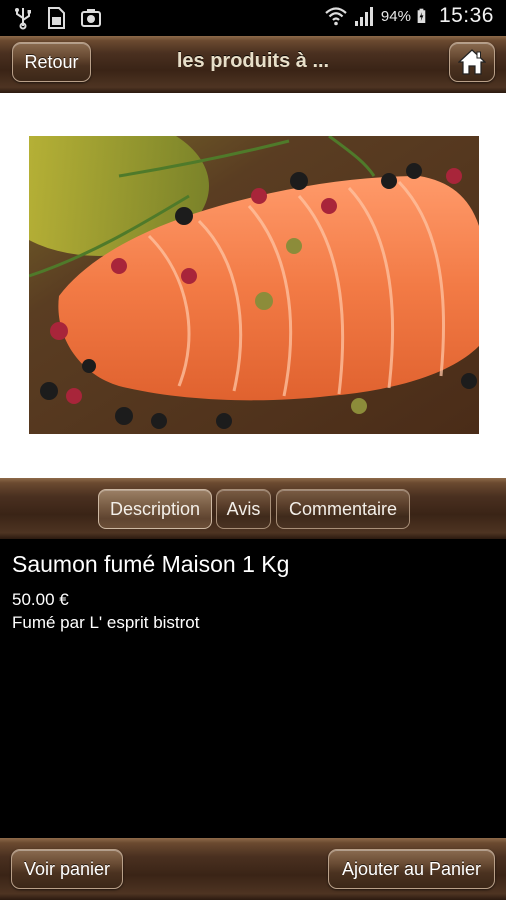 This screenshot has width=506, height=900. Describe the element at coordinates (253, 869) in the screenshot. I see `footer-bar: Voir panier Ajouter au Panier` at that location.